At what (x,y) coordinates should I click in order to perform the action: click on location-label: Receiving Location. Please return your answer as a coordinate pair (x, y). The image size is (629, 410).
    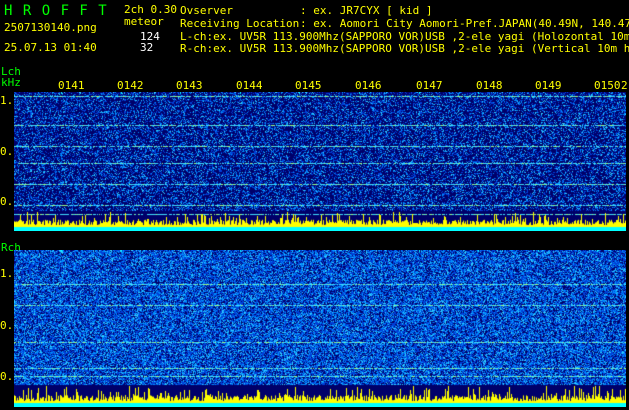
    Looking at the image, I should click on (240, 23).